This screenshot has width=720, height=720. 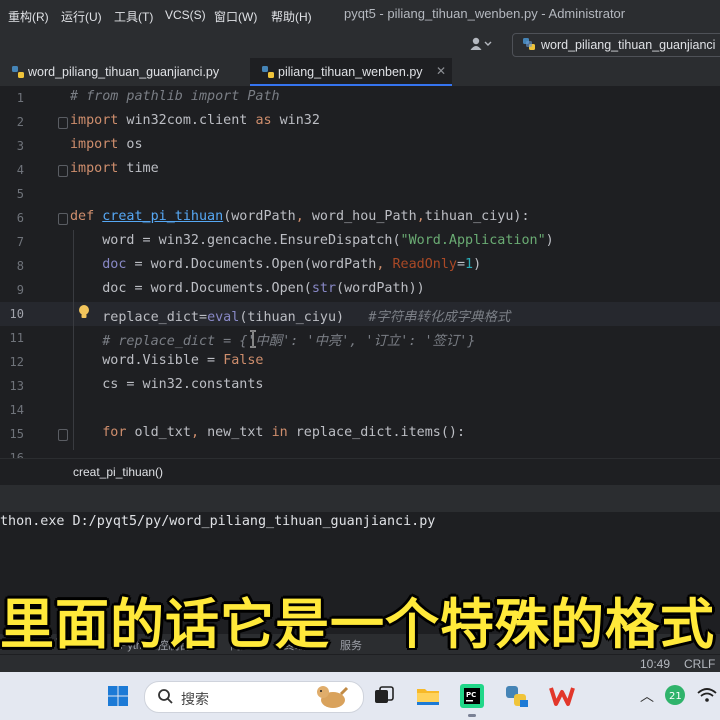 I want to click on code-token: ReadOnly, so click(x=424, y=264).